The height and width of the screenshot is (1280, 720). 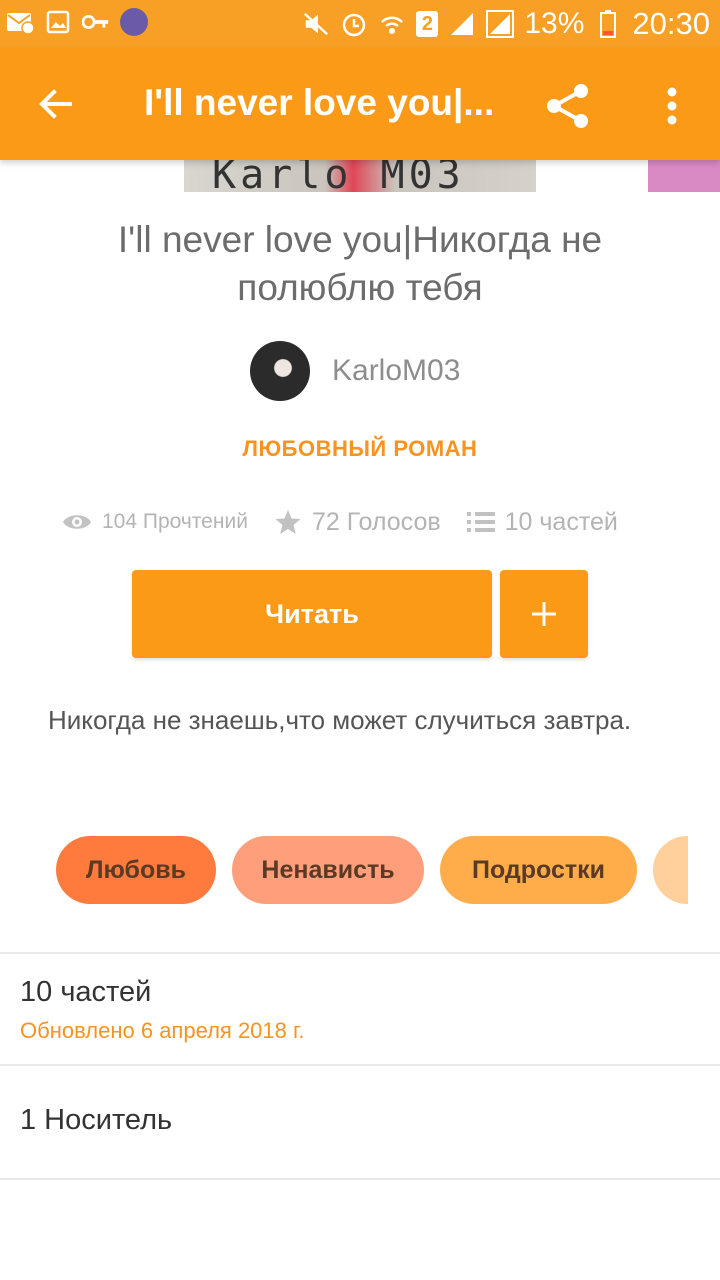 I want to click on signal-icon, so click(x=462, y=24).